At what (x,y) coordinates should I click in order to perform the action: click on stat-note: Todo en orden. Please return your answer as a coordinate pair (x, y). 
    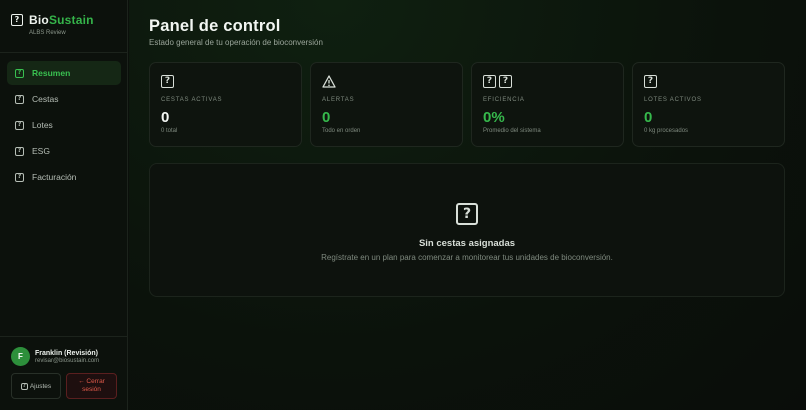
    Looking at the image, I should click on (341, 131).